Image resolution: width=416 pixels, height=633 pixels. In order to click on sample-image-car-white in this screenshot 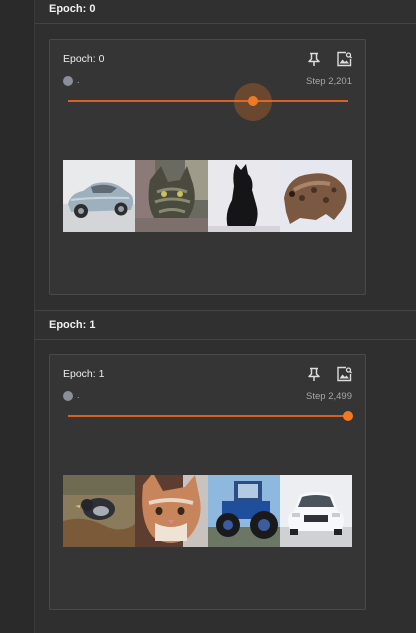, I will do `click(315, 511)`.